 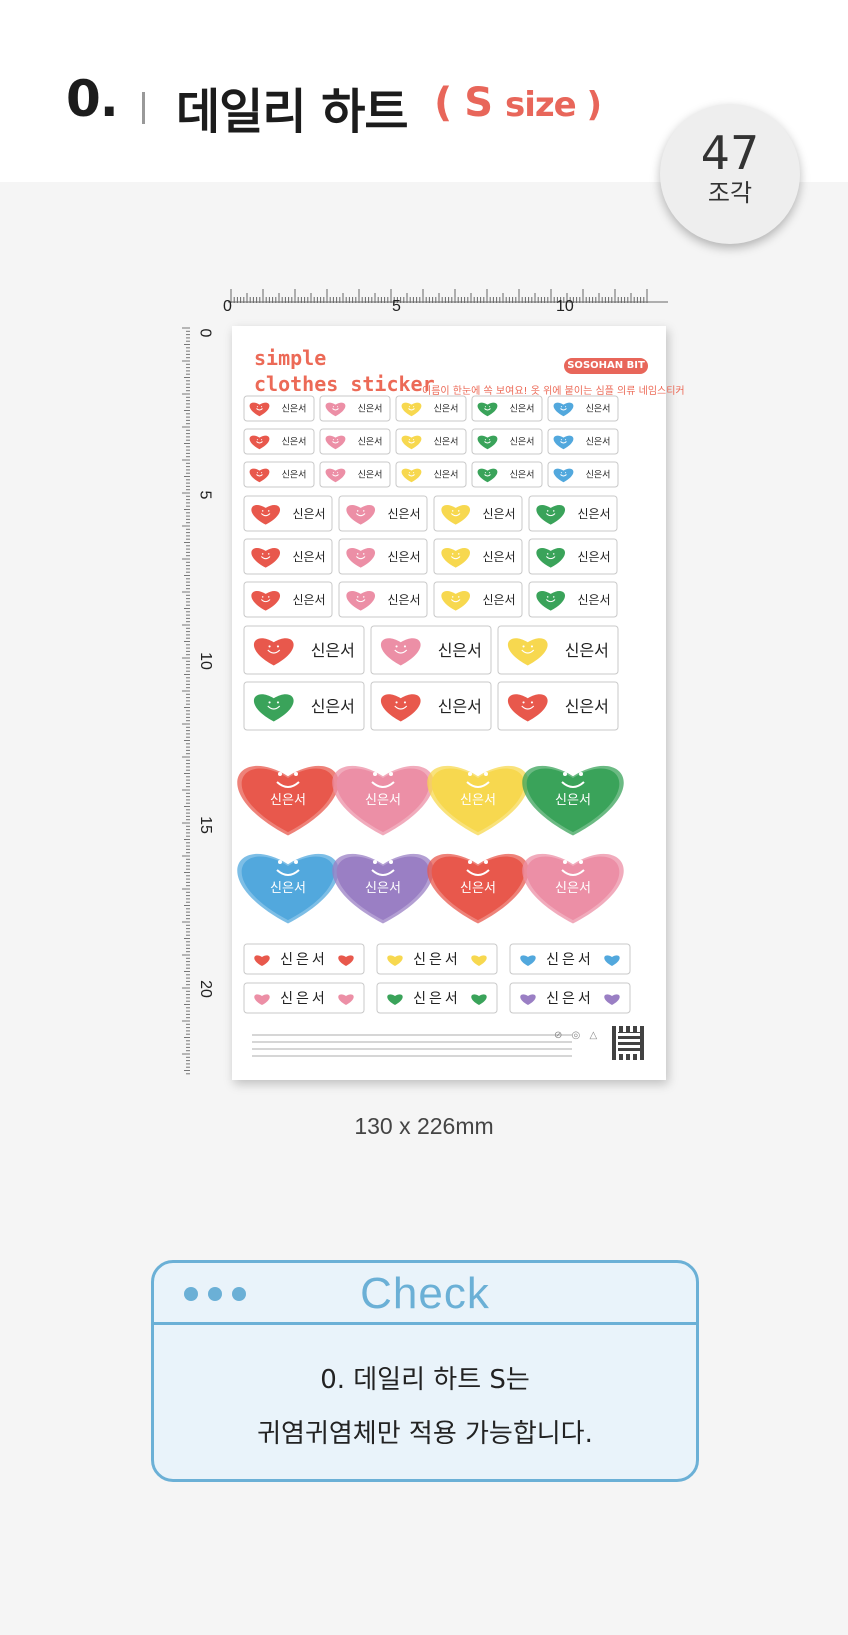 What do you see at coordinates (396, 306) in the screenshot?
I see `ruler-top-label-5: 5` at bounding box center [396, 306].